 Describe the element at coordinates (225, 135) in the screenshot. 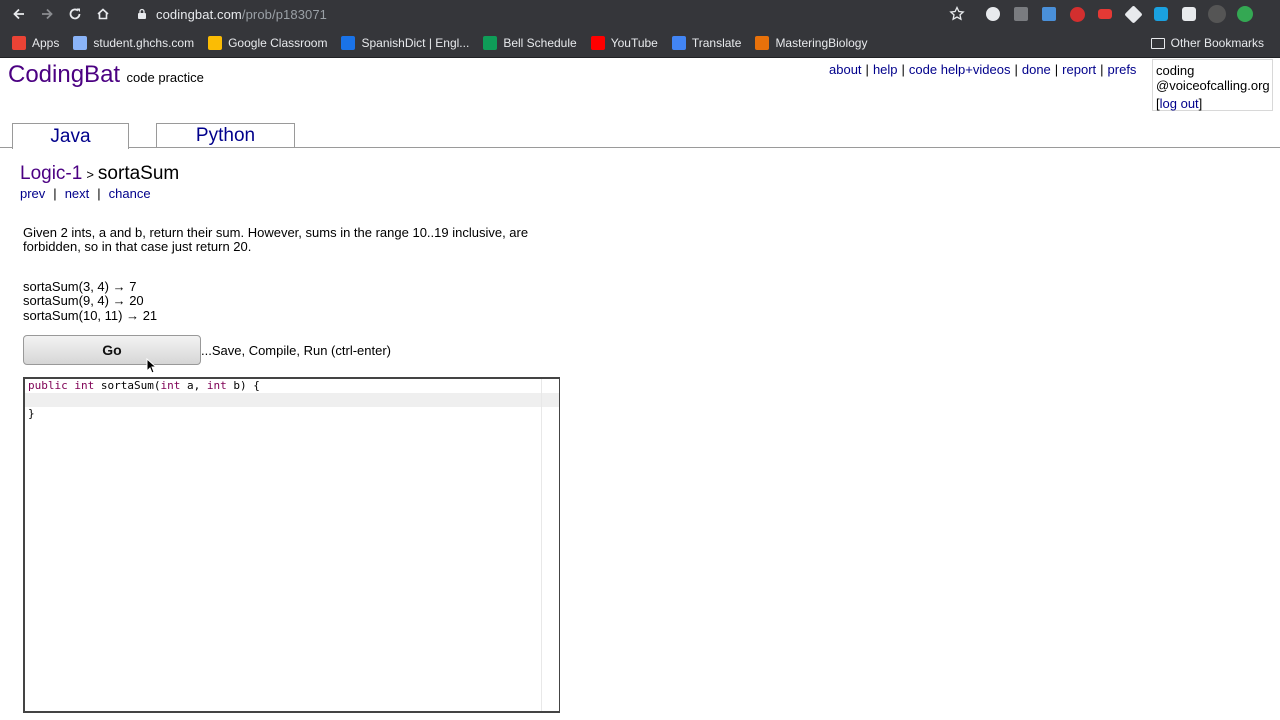

I see `tab-python: Python` at that location.